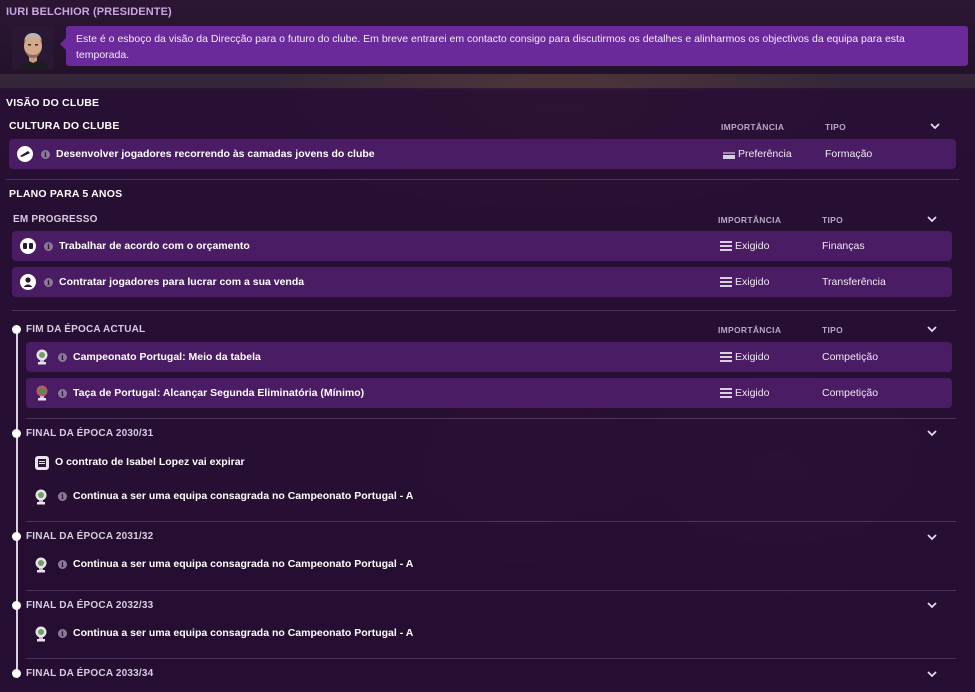 The image size is (975, 692). Describe the element at coordinates (750, 330) in the screenshot. I see `end-current-importance-header: IMPORTÂNCIA` at that location.